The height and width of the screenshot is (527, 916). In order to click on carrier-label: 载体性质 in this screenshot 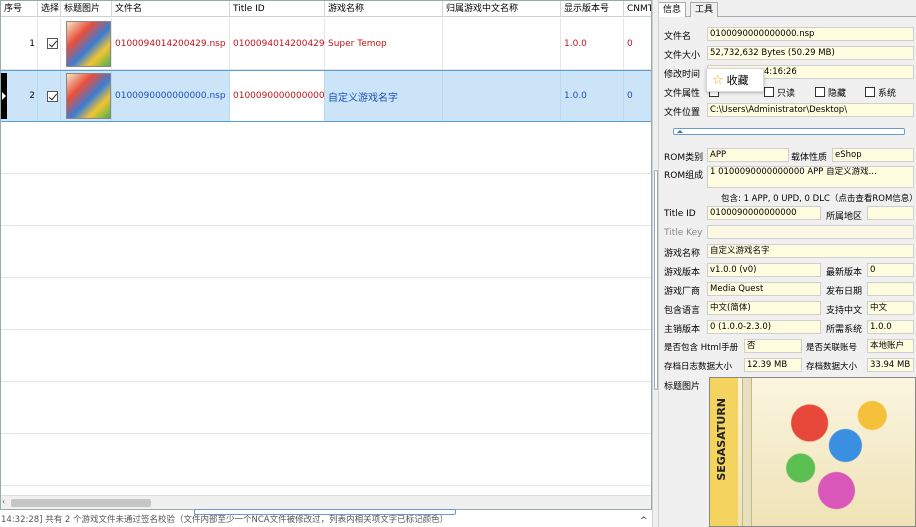, I will do `click(809, 158)`.